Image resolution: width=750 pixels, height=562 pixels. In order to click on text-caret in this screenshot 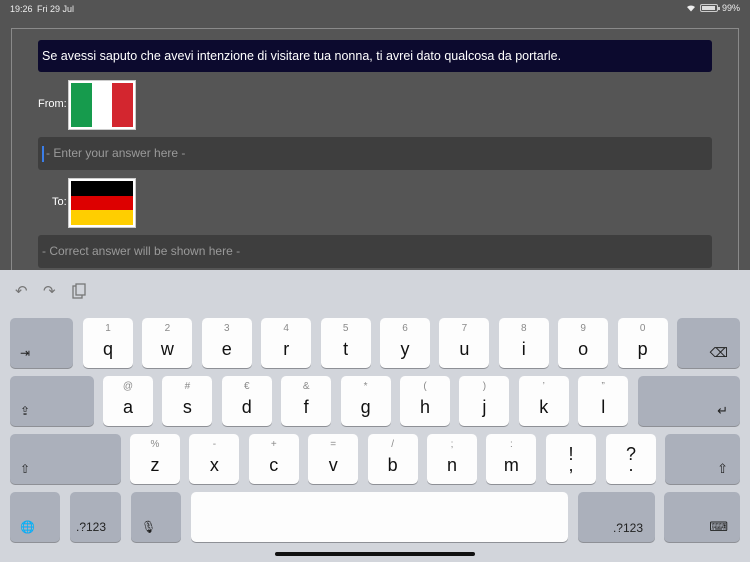, I will do `click(43, 153)`.